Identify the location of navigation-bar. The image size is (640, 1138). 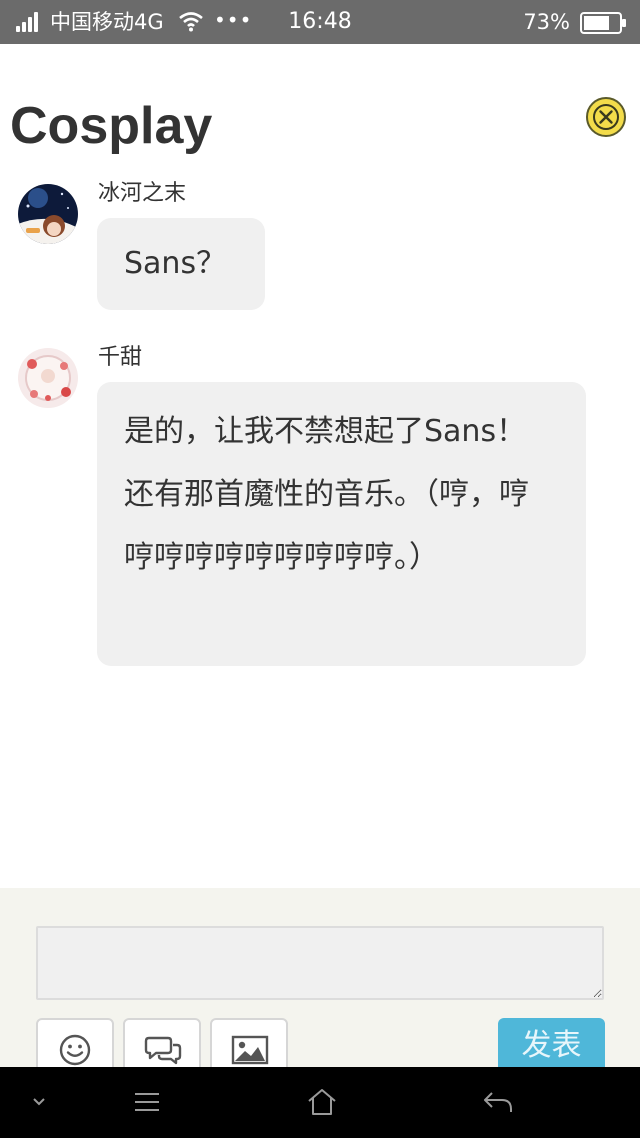
(320, 1102).